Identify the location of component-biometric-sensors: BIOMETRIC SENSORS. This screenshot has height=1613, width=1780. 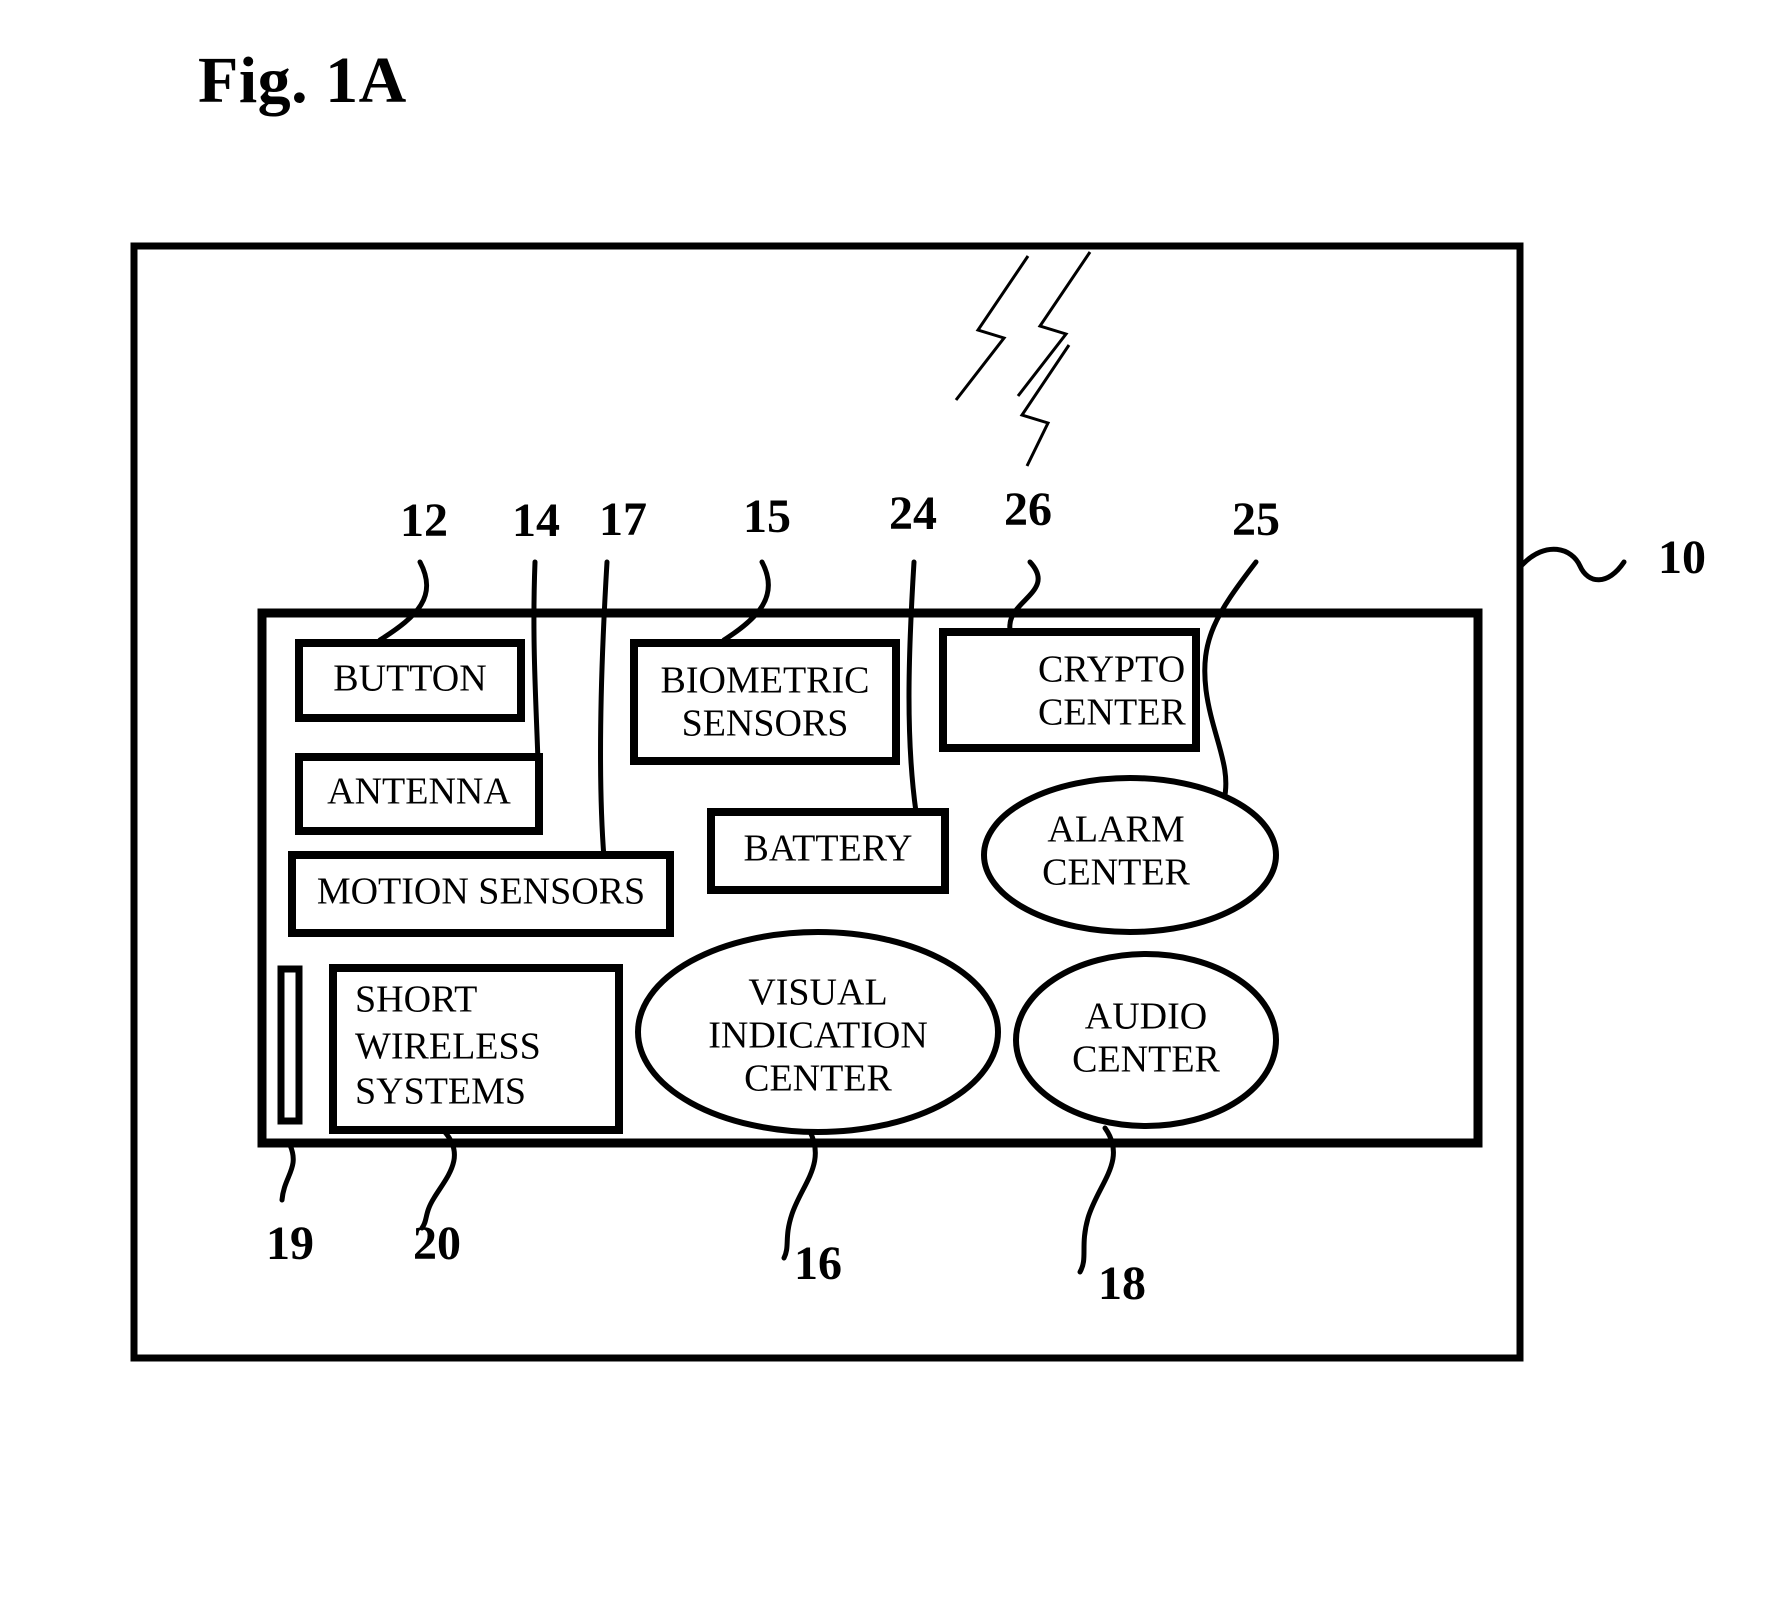
(765, 702).